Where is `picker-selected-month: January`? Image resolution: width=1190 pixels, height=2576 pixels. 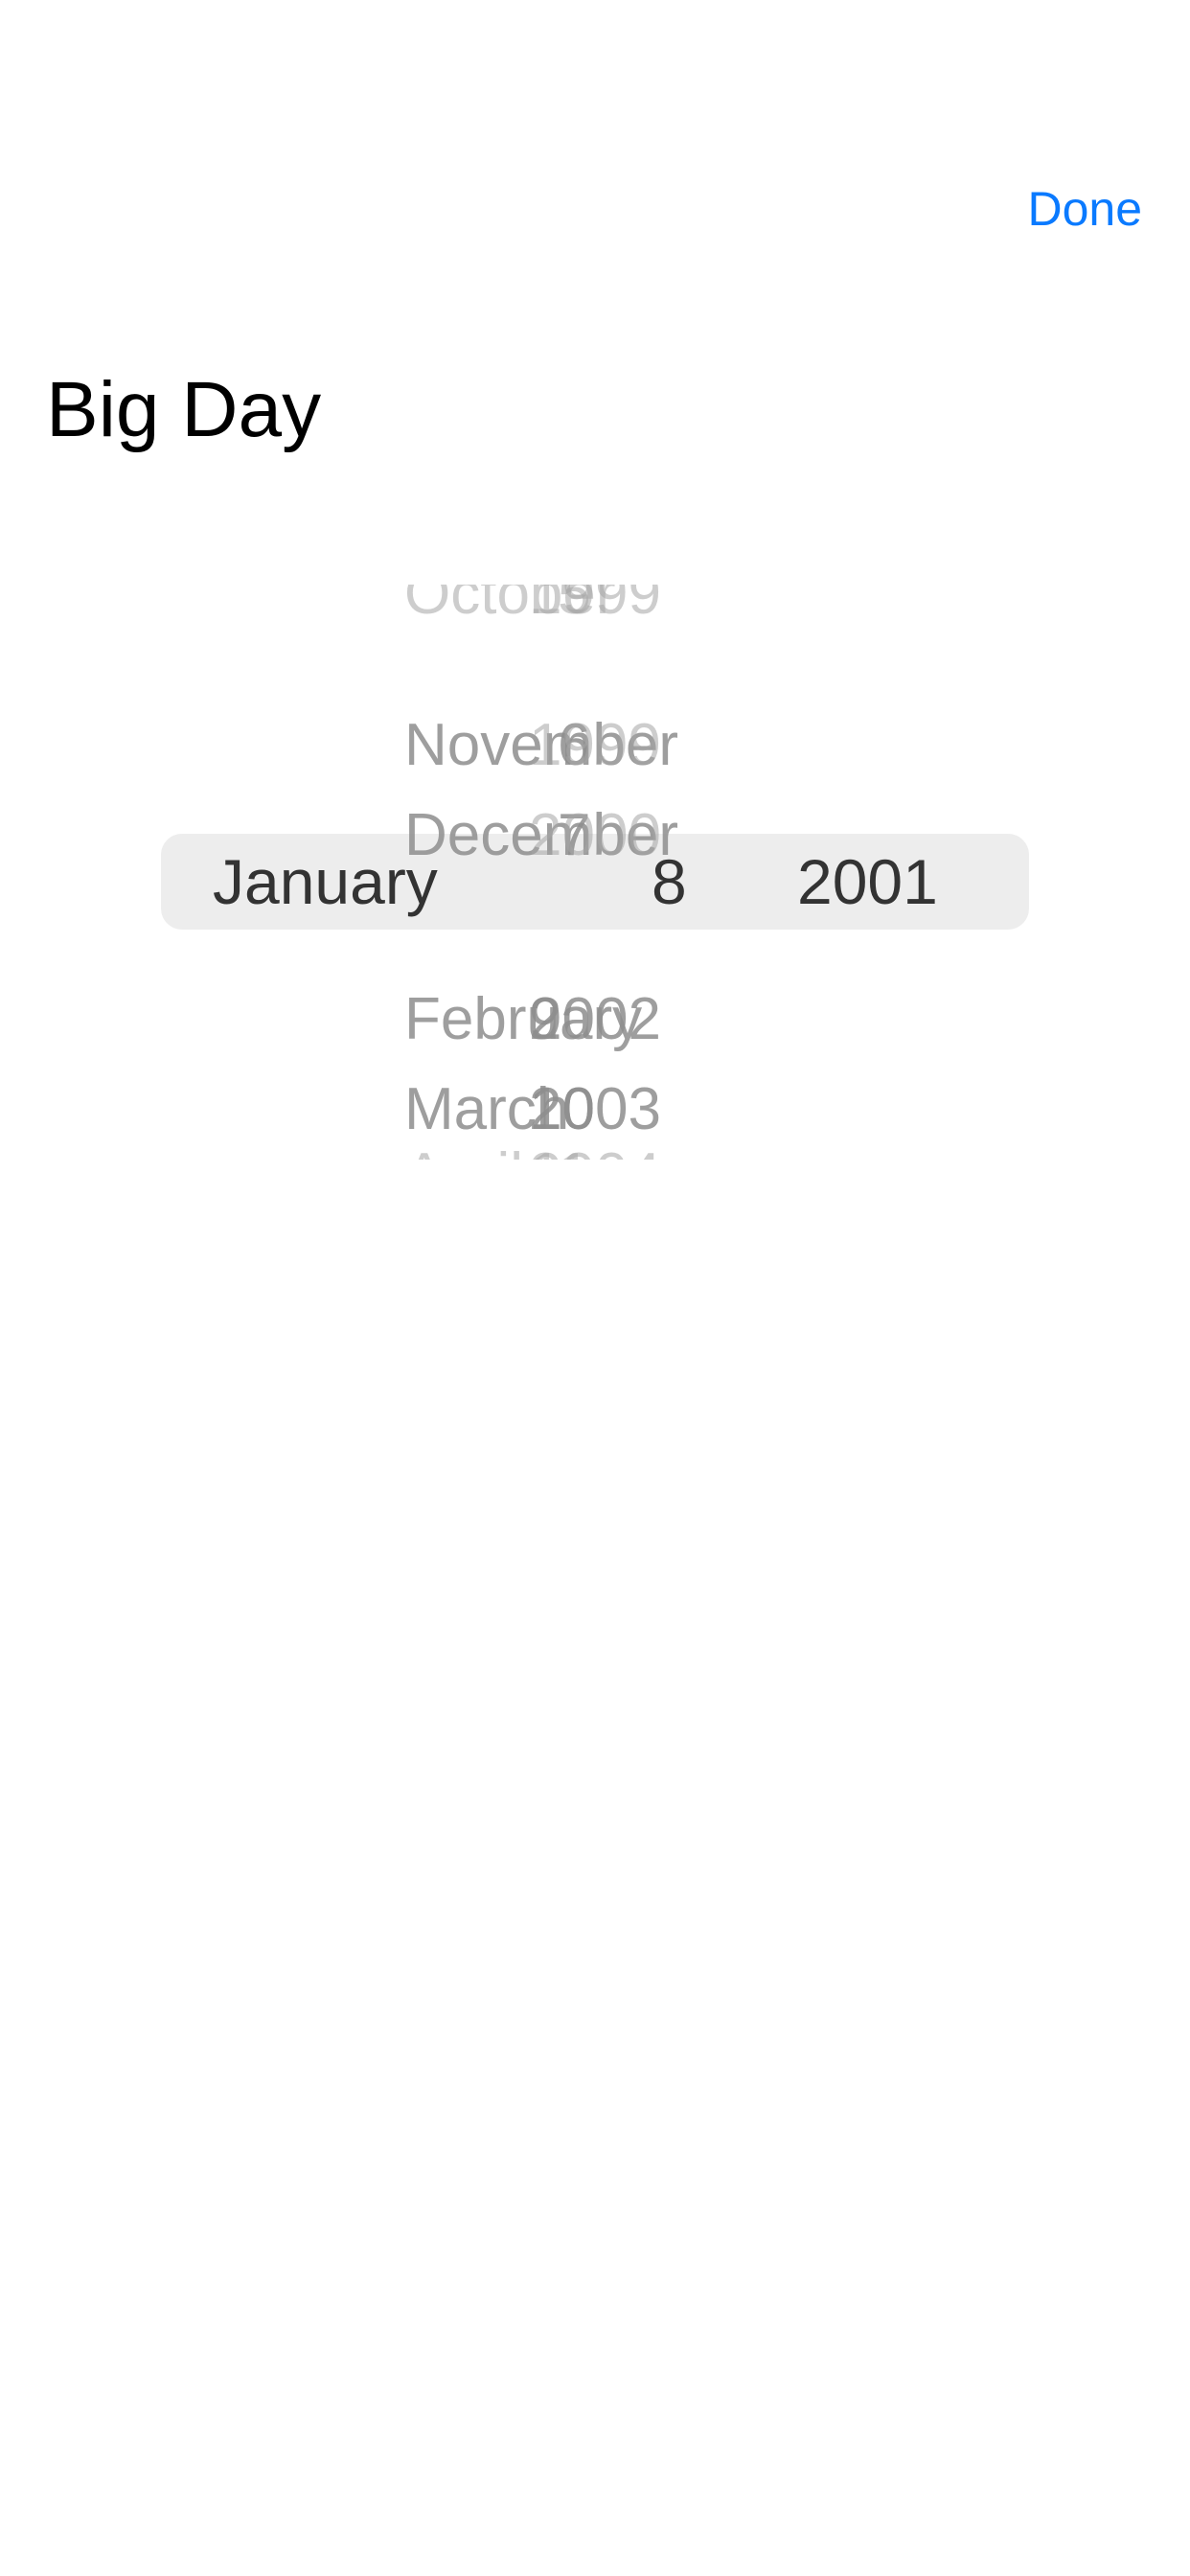 picker-selected-month: January is located at coordinates (326, 882).